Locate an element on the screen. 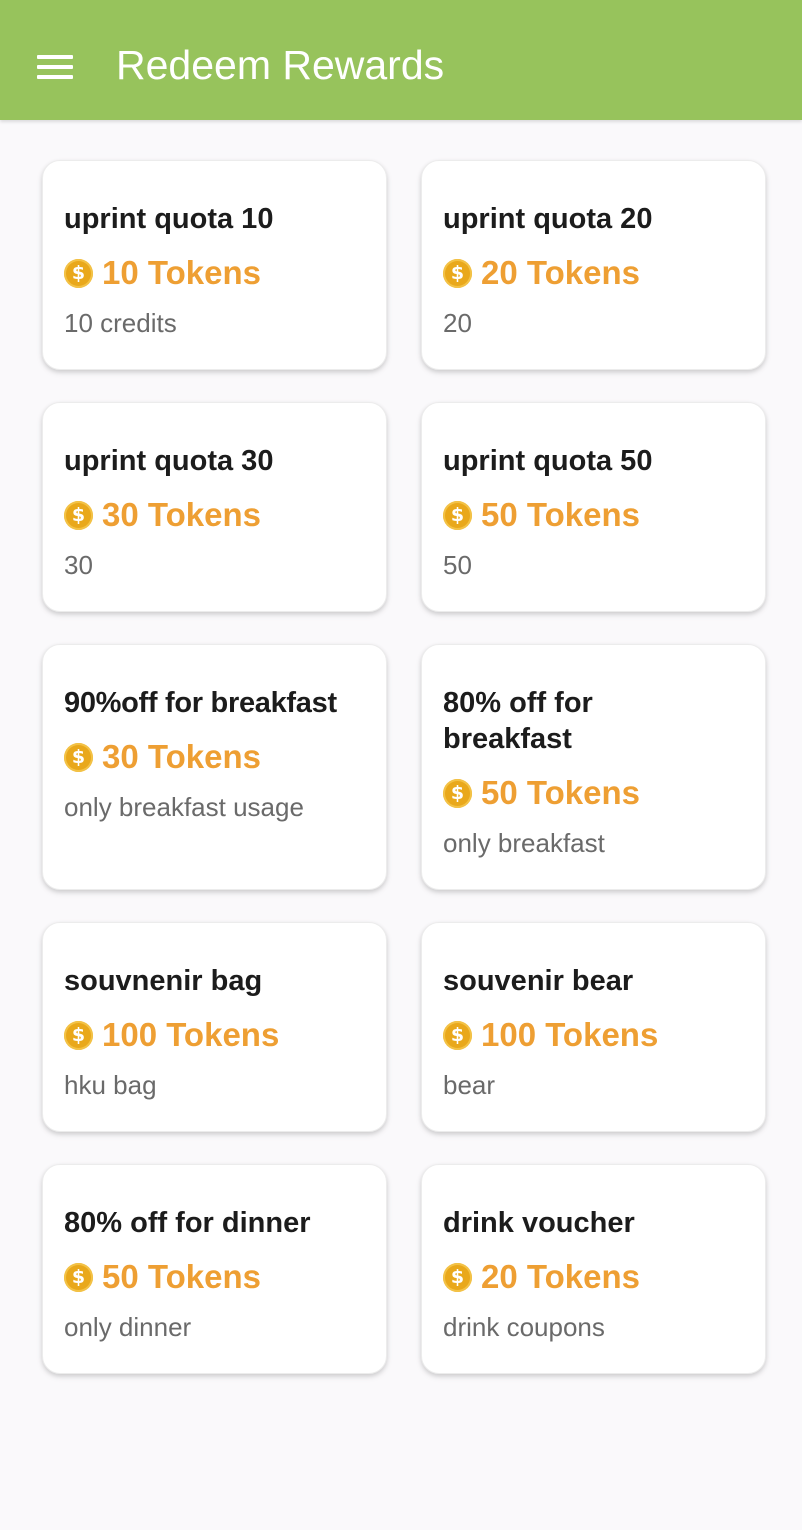  reward-description: drink coupons is located at coordinates (524, 1327).